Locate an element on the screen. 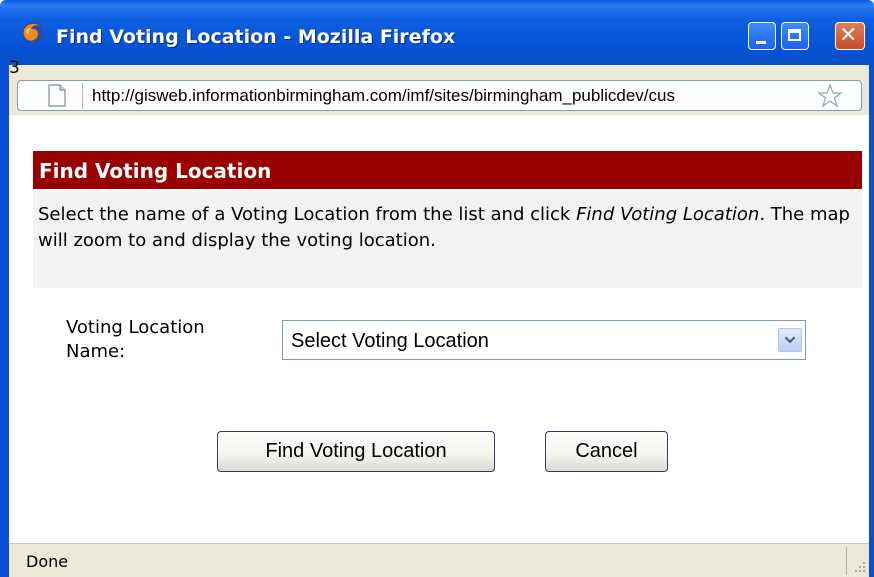 The height and width of the screenshot is (577, 874). voting-location-label: Voting Location Name: is located at coordinates (135, 339).